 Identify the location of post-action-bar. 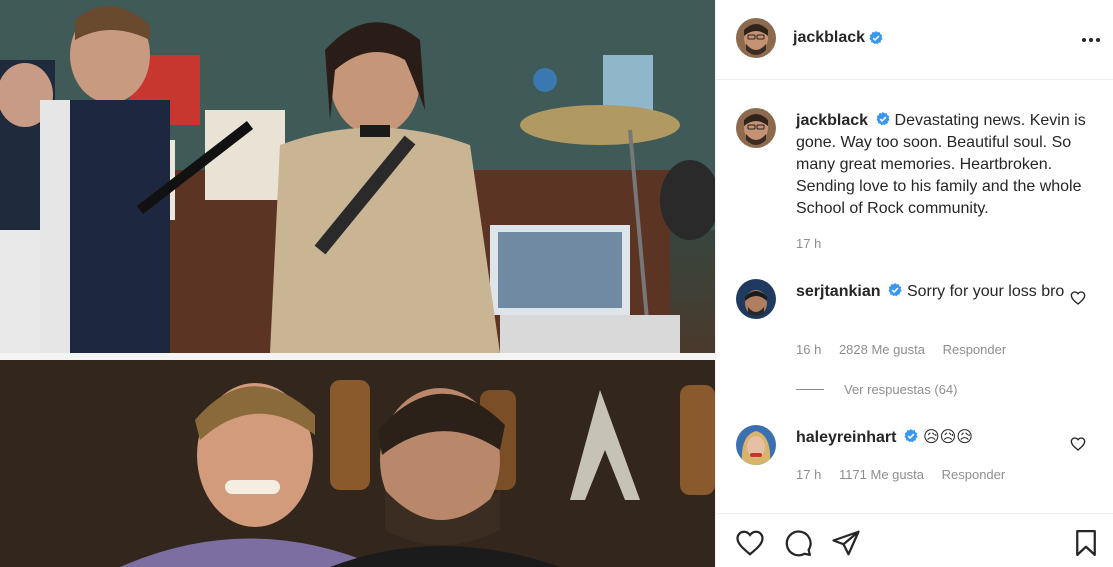
(914, 540).